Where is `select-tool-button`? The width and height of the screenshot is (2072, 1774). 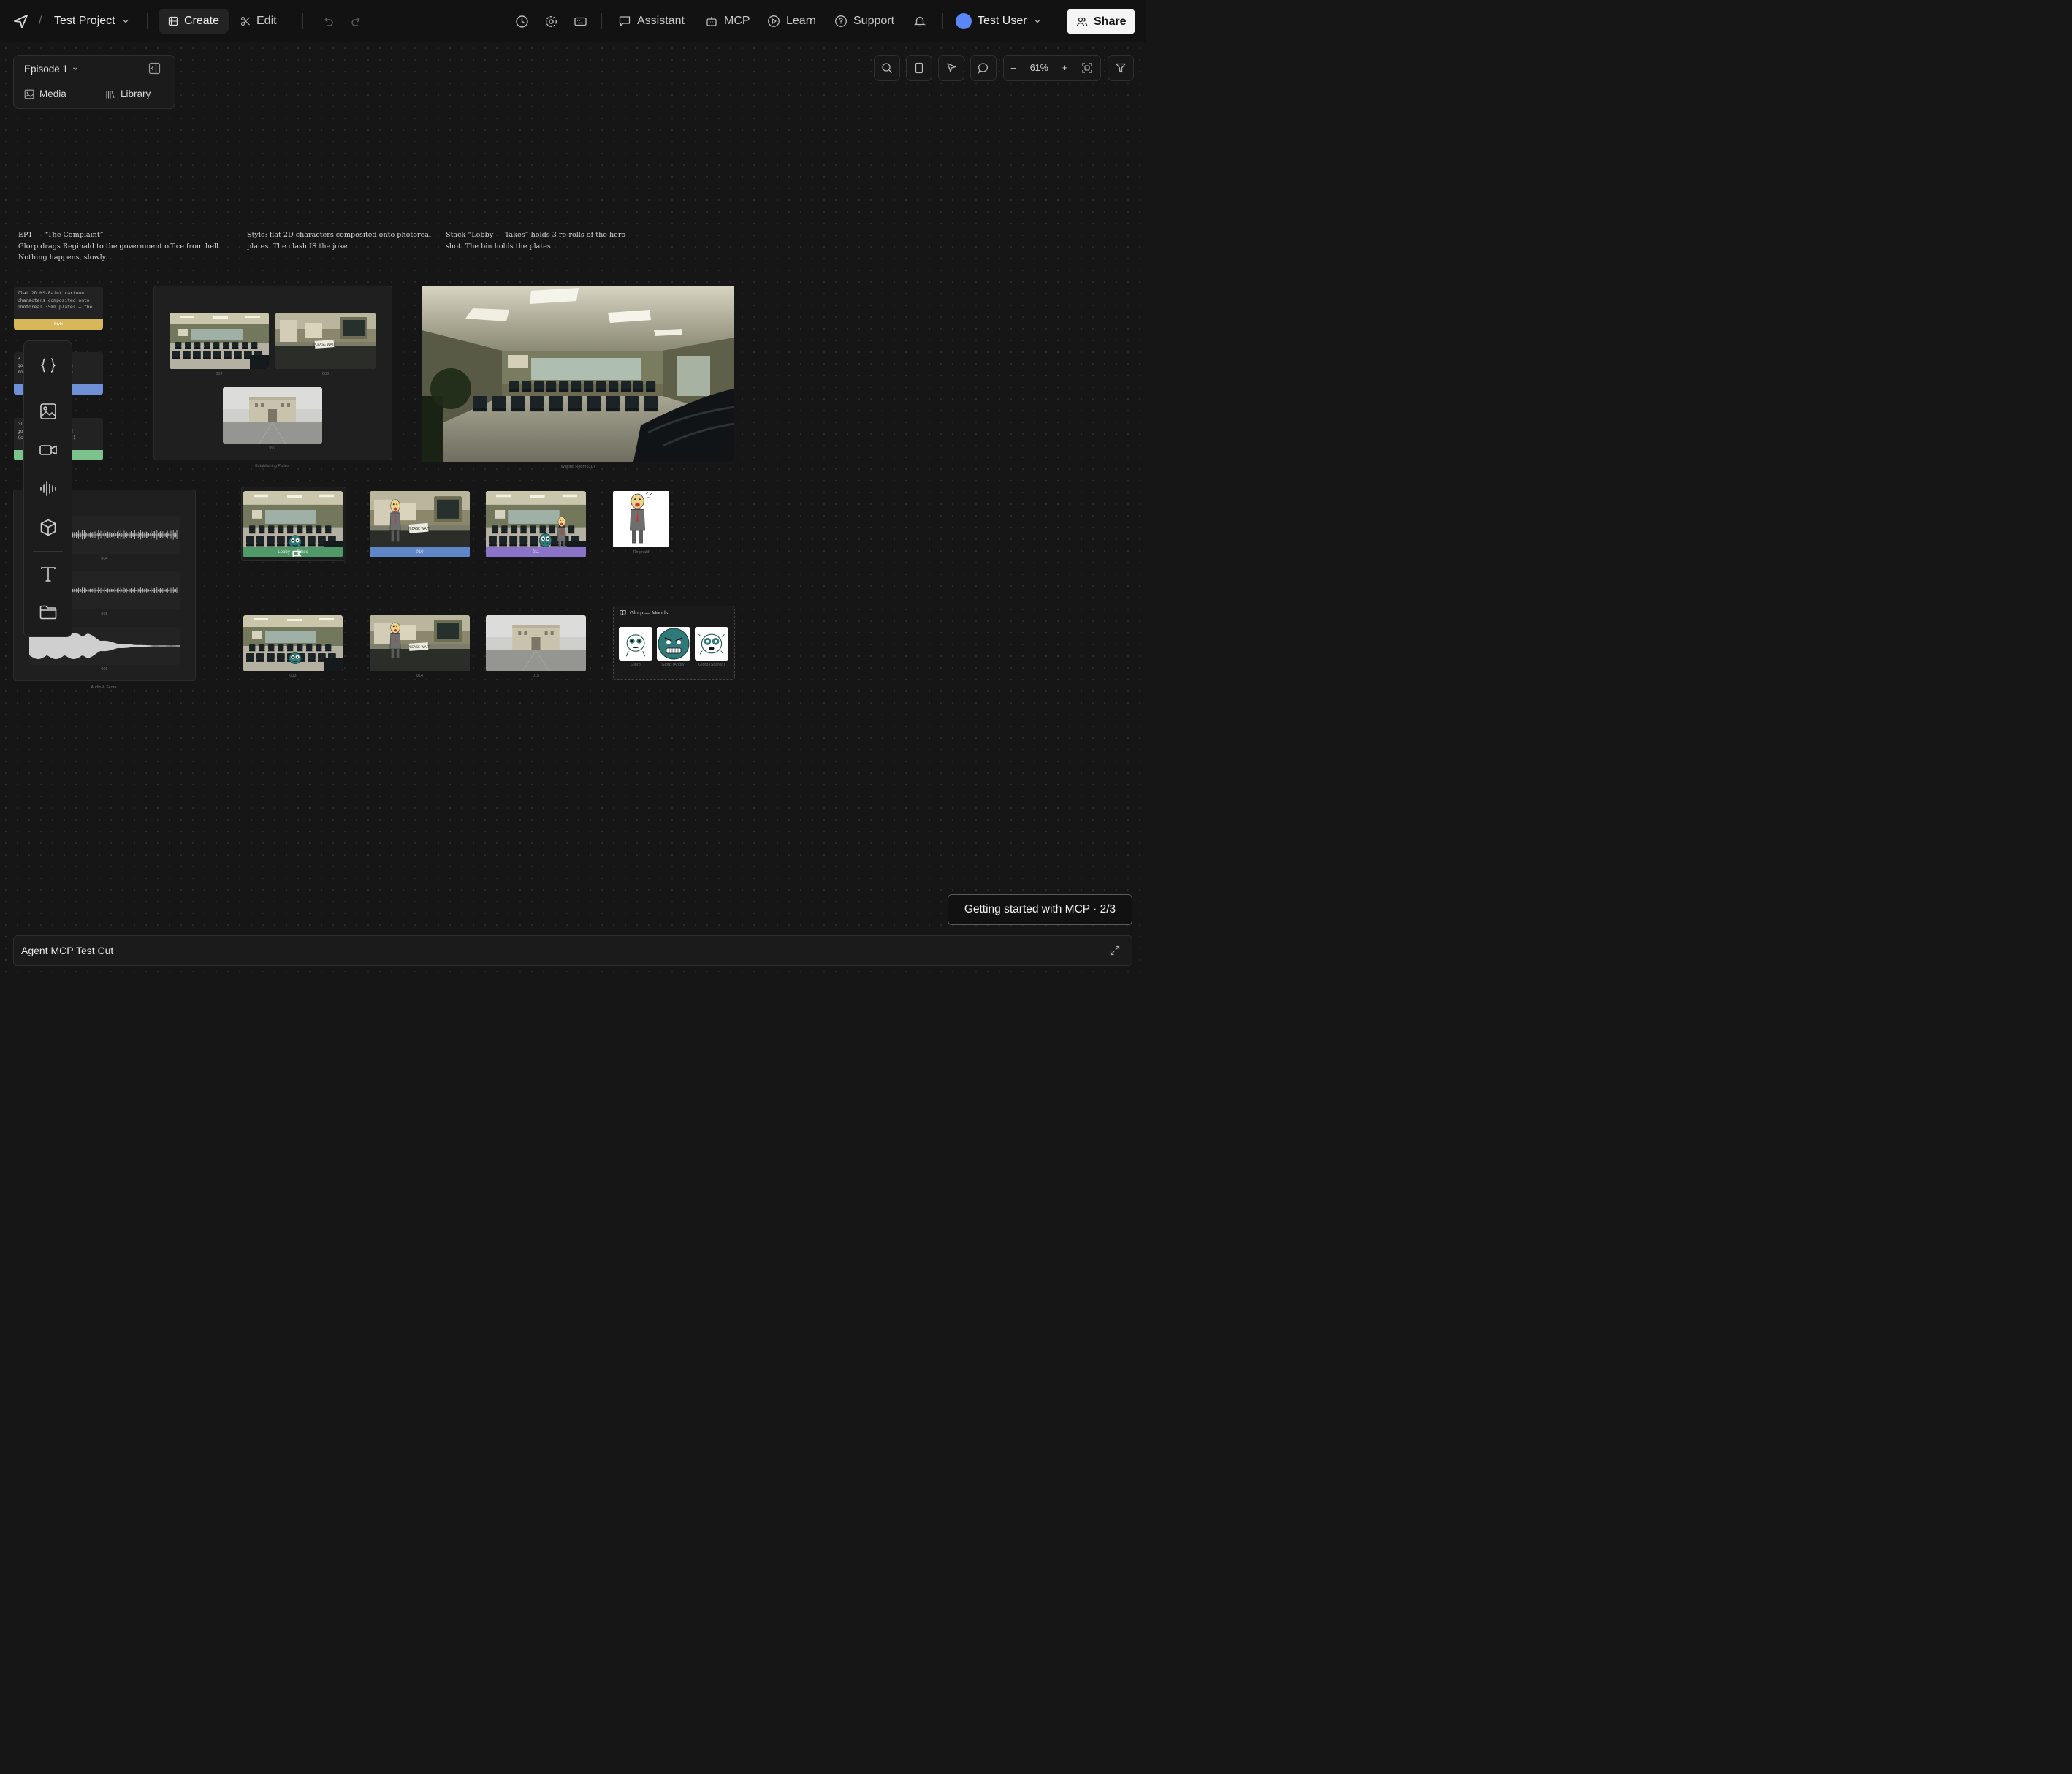 select-tool-button is located at coordinates (951, 68).